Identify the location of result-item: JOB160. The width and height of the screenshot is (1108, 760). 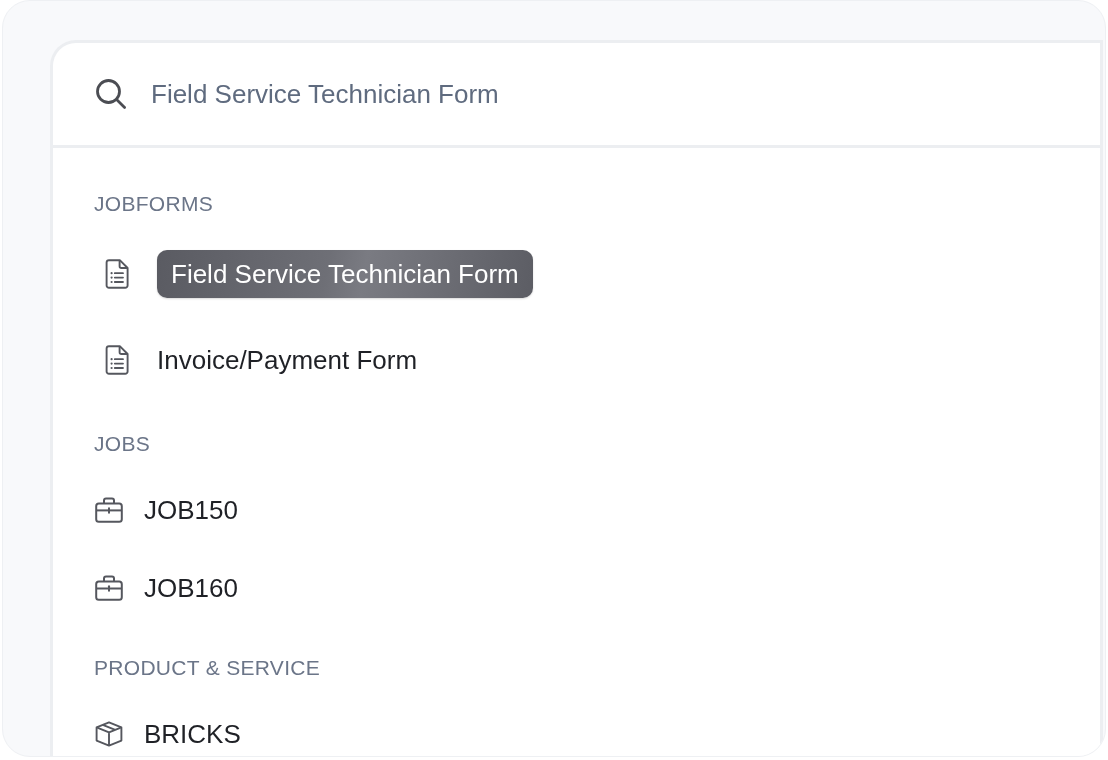
(191, 588).